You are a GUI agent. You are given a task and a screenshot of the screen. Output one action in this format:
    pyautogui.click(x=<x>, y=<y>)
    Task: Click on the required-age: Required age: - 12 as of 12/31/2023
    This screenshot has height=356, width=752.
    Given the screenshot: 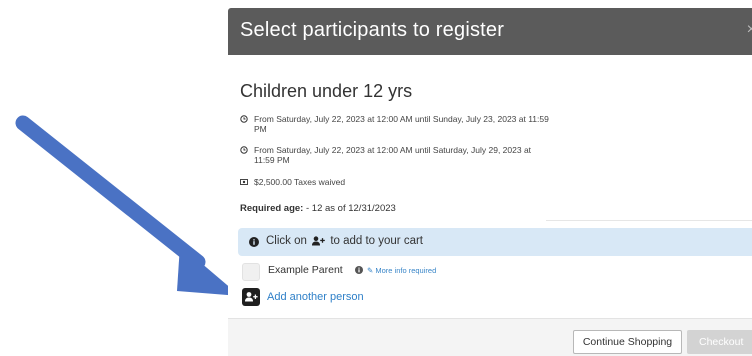 What is the action you would take?
    pyautogui.click(x=318, y=208)
    